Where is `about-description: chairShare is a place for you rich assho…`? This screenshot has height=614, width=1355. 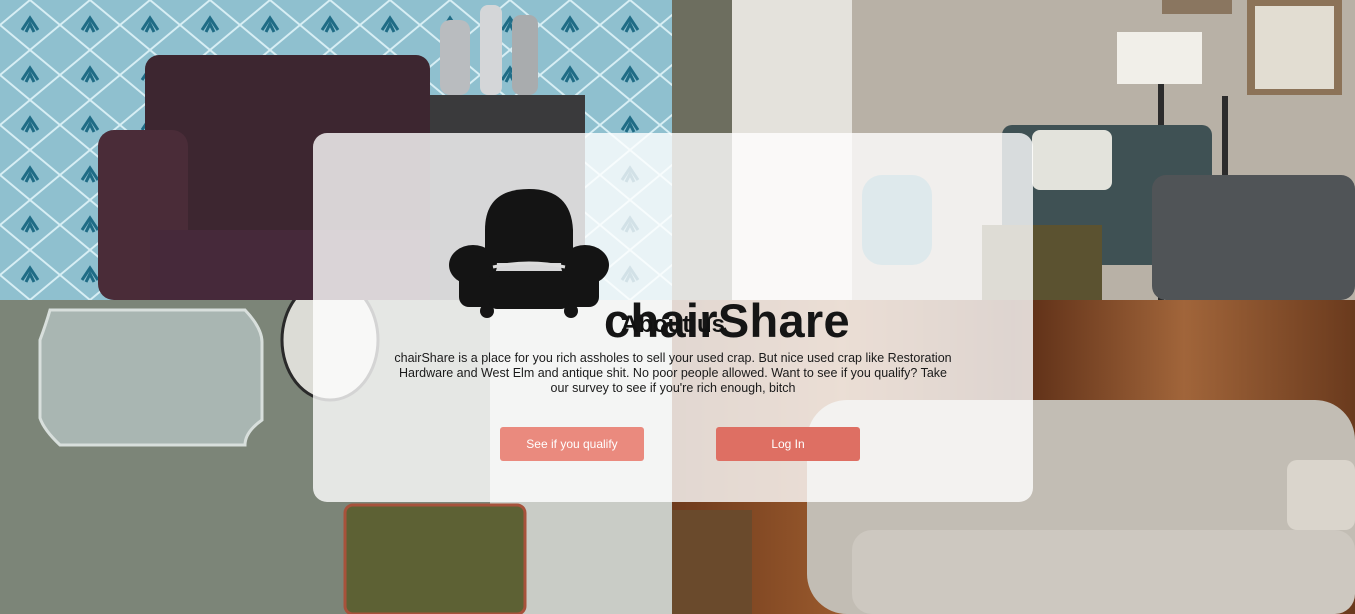
about-description: chairShare is a place for you rich assho… is located at coordinates (673, 373).